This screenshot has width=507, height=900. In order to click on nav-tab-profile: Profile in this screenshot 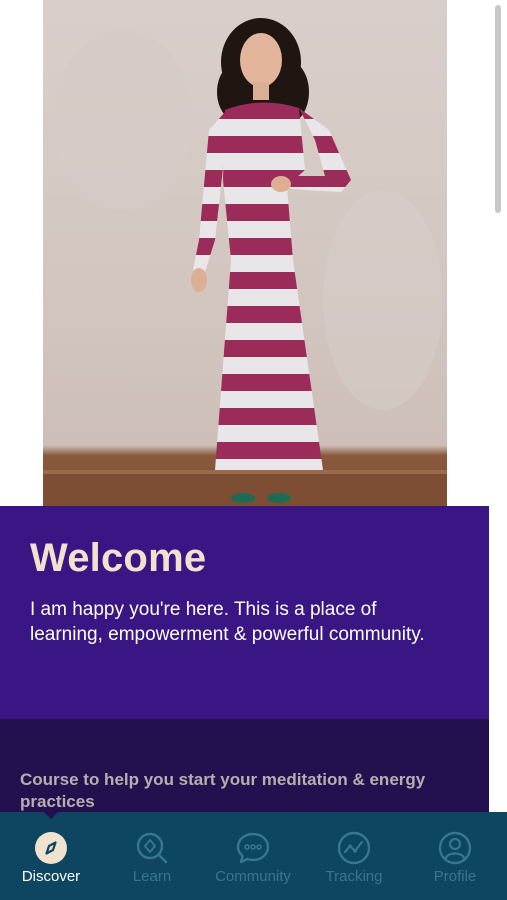, I will do `click(455, 856)`.